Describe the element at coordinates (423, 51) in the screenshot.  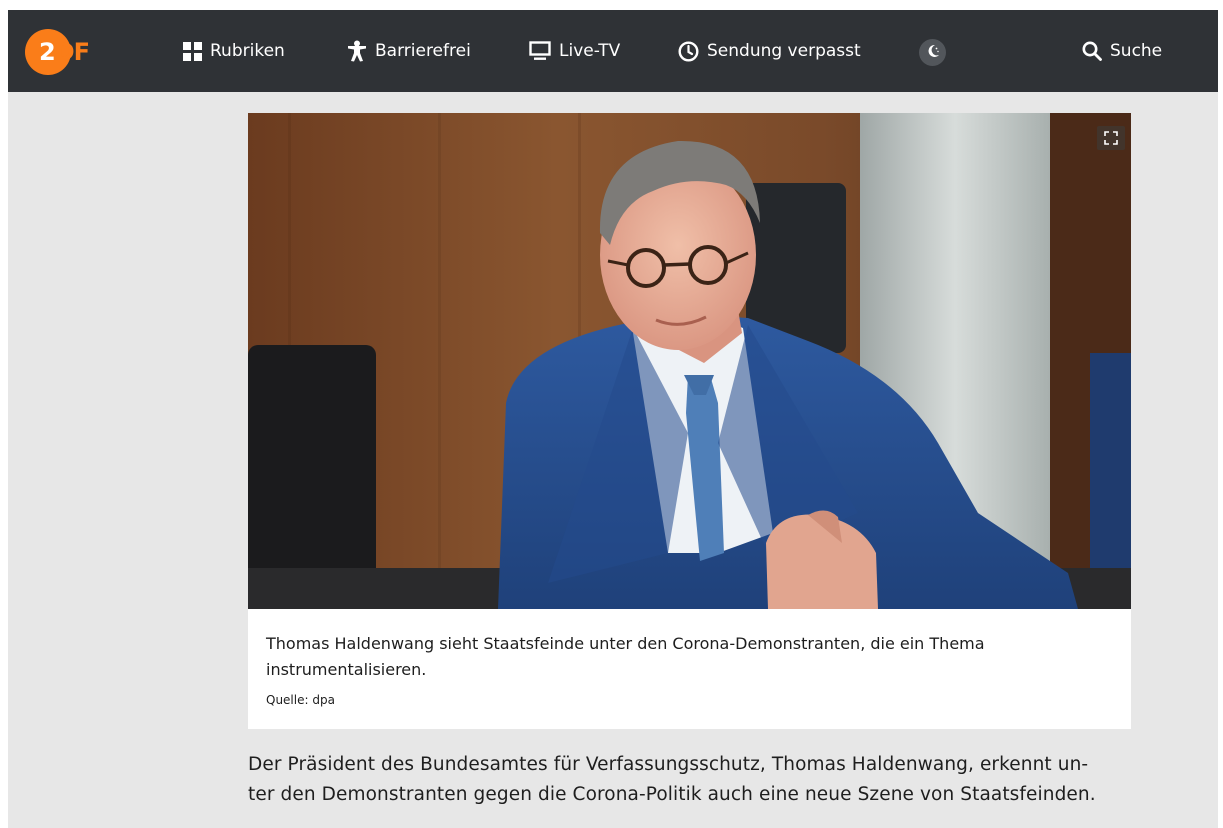
I see `nav-barrierefrei-label: Barrierefrei` at that location.